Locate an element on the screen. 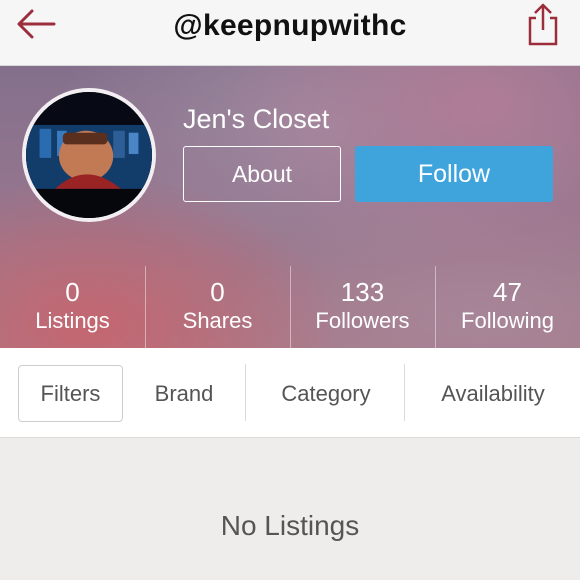 Image resolution: width=580 pixels, height=580 pixels. closet-name: Jen's Closet is located at coordinates (256, 119).